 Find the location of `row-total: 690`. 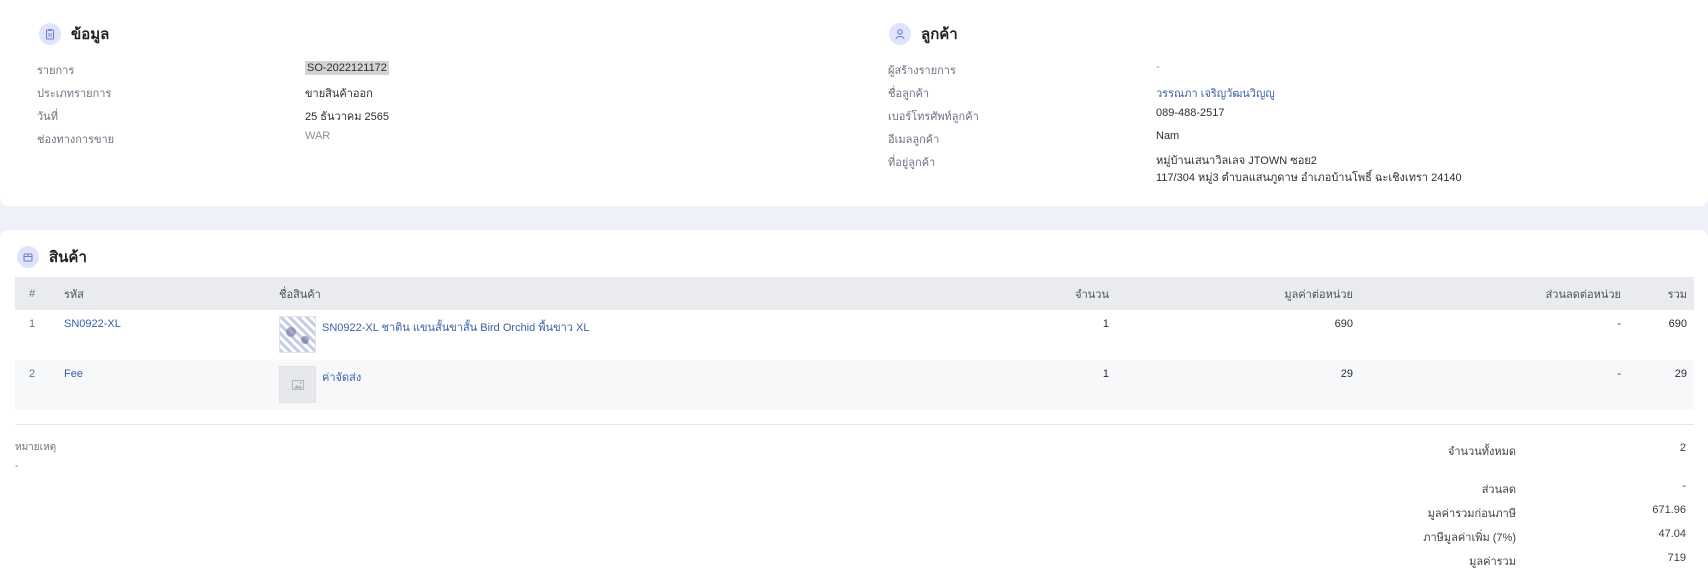

row-total: 690 is located at coordinates (1677, 324).